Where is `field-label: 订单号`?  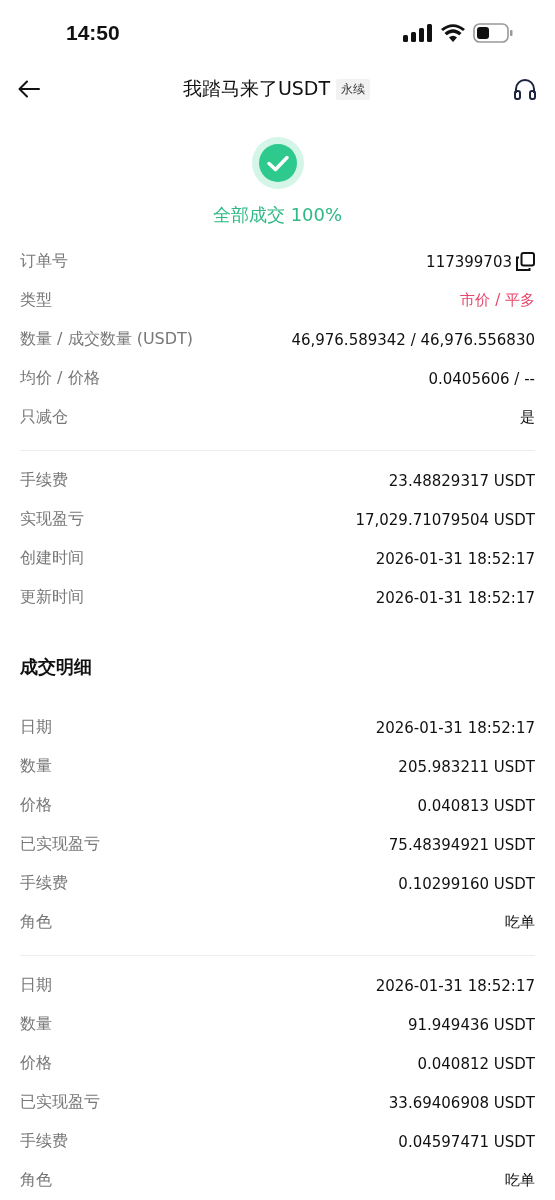 field-label: 订单号 is located at coordinates (44, 261).